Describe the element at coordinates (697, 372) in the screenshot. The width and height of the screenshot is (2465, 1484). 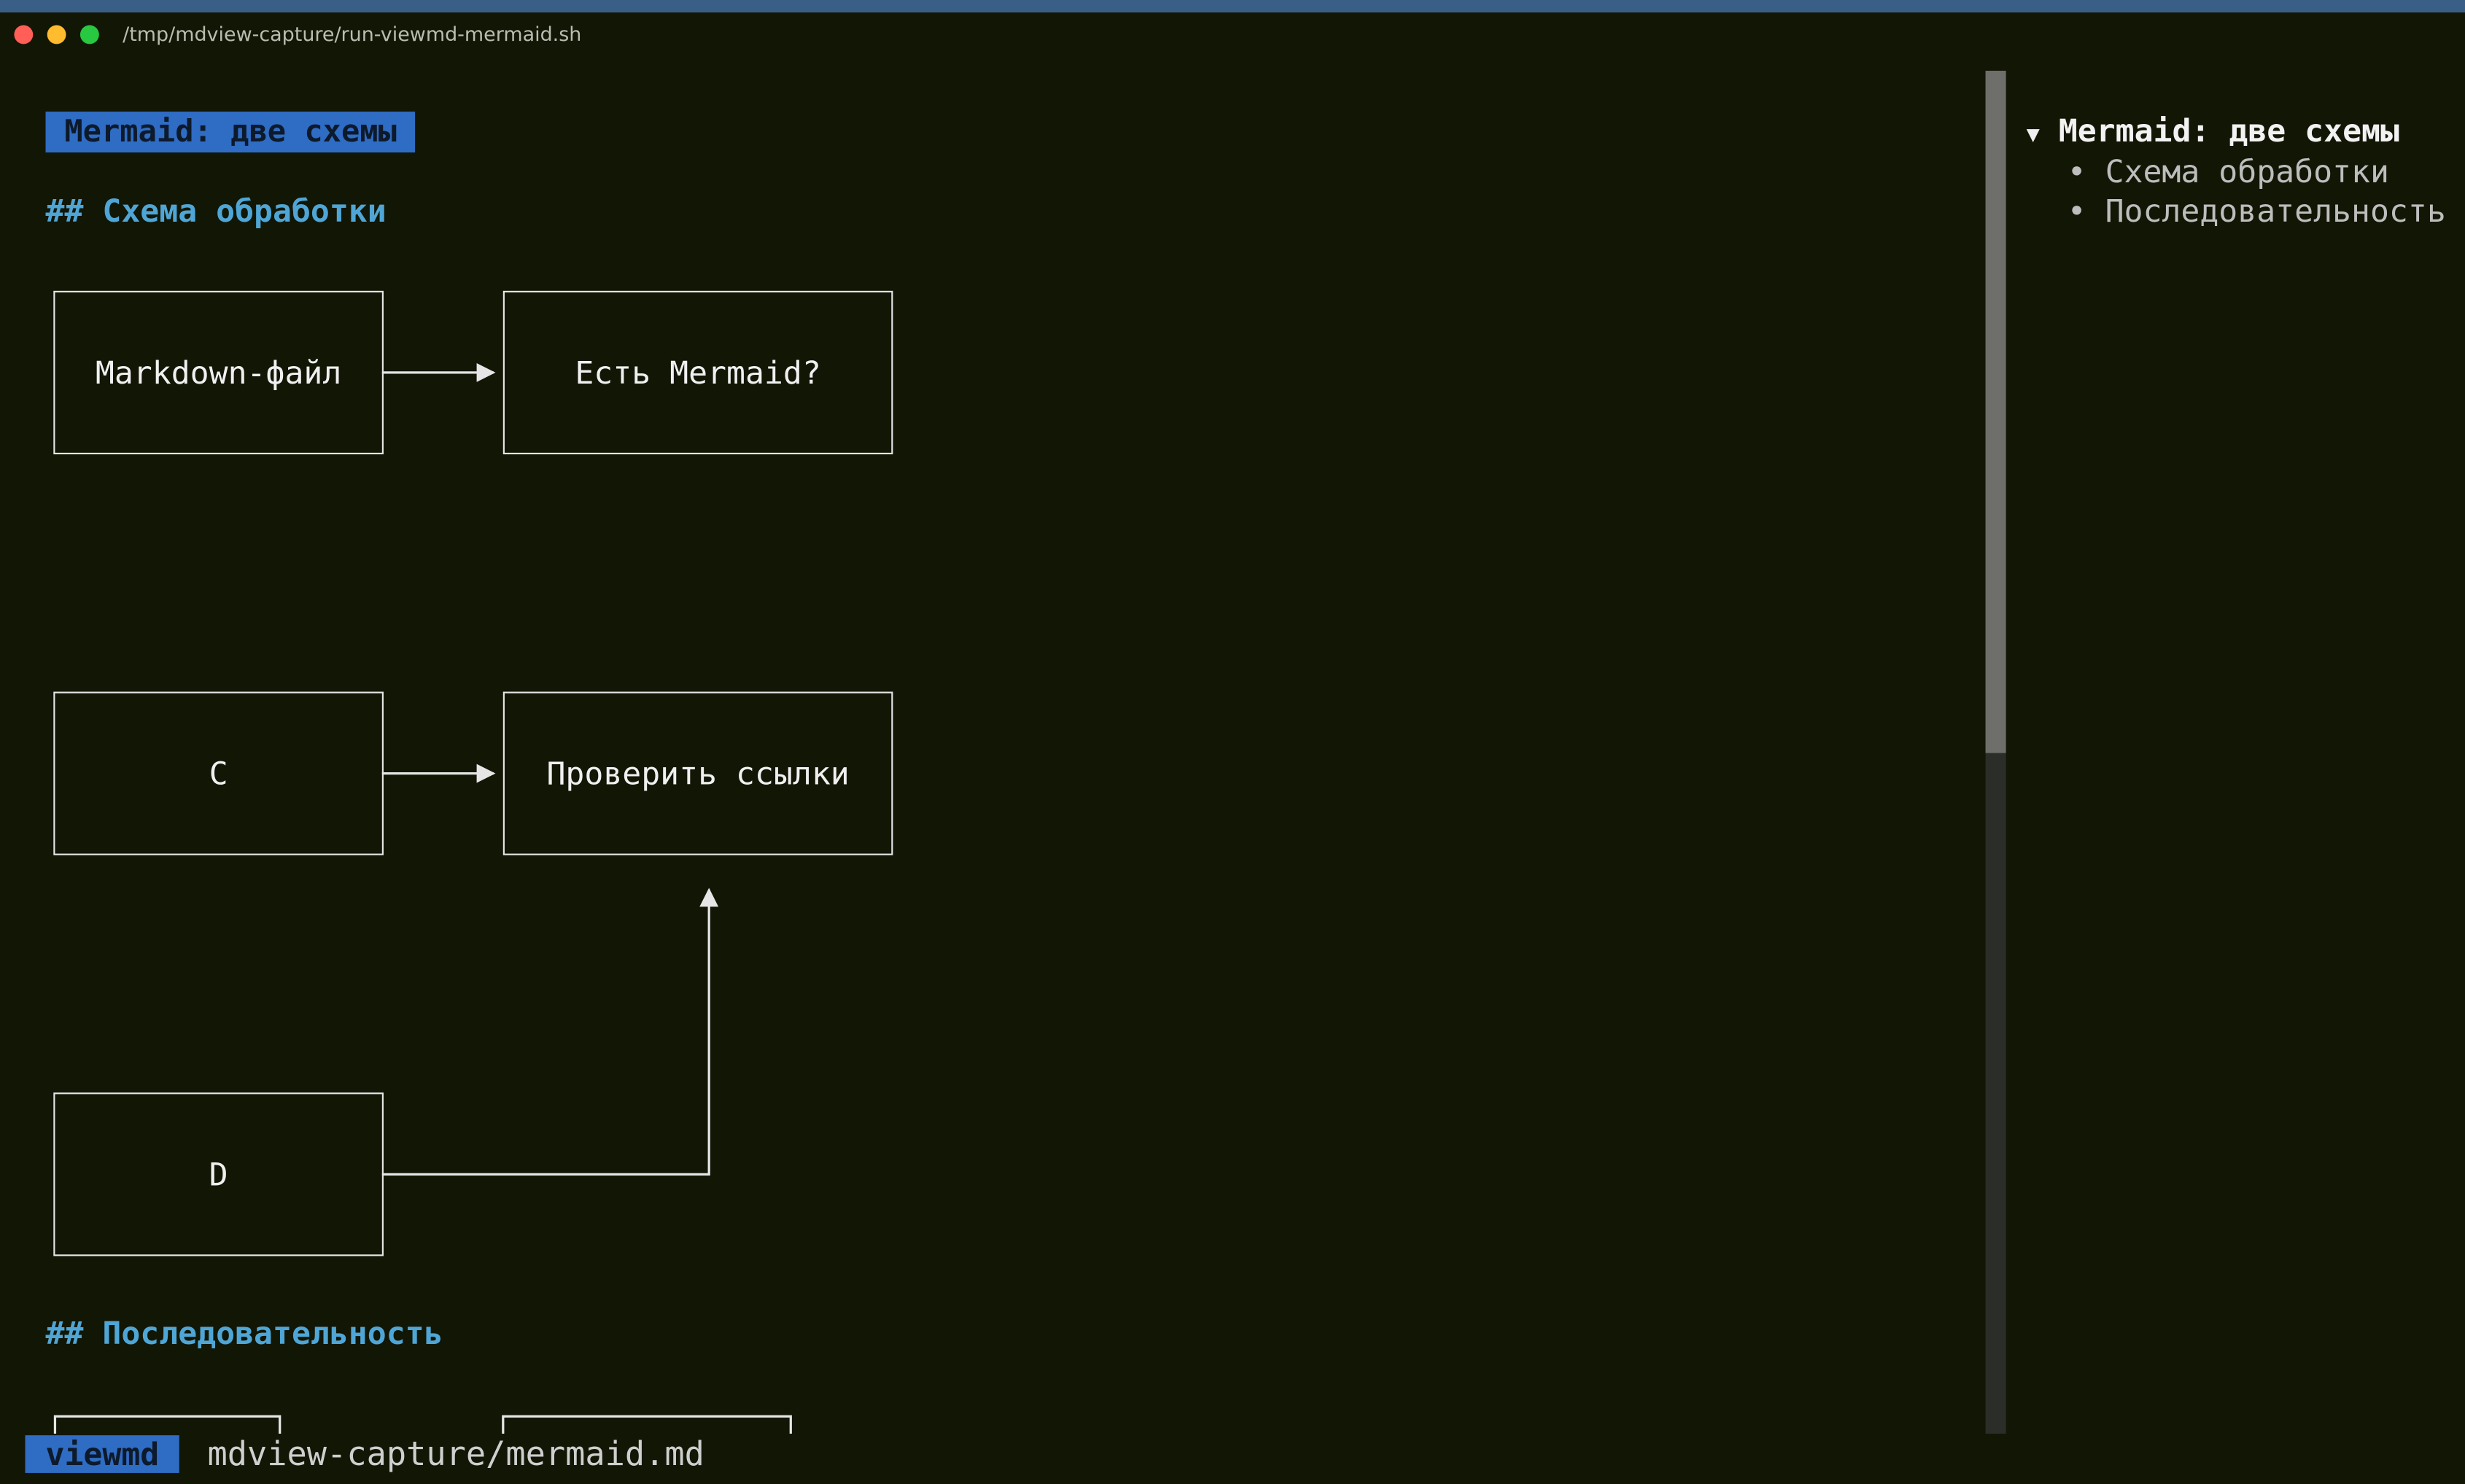
I see `node-has-mermaid: Есть Mermaid?` at that location.